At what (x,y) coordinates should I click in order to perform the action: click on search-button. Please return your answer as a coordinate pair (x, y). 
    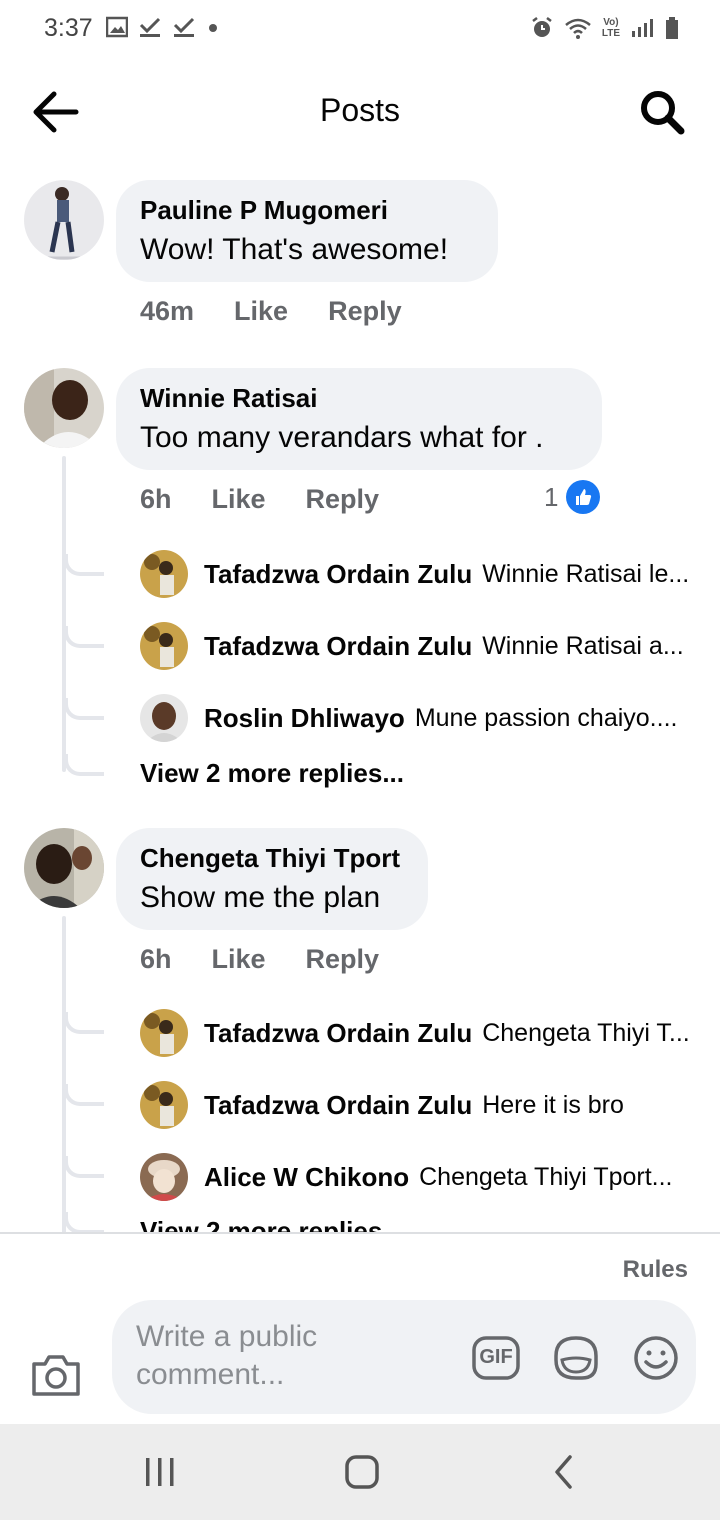
    Looking at the image, I should click on (662, 112).